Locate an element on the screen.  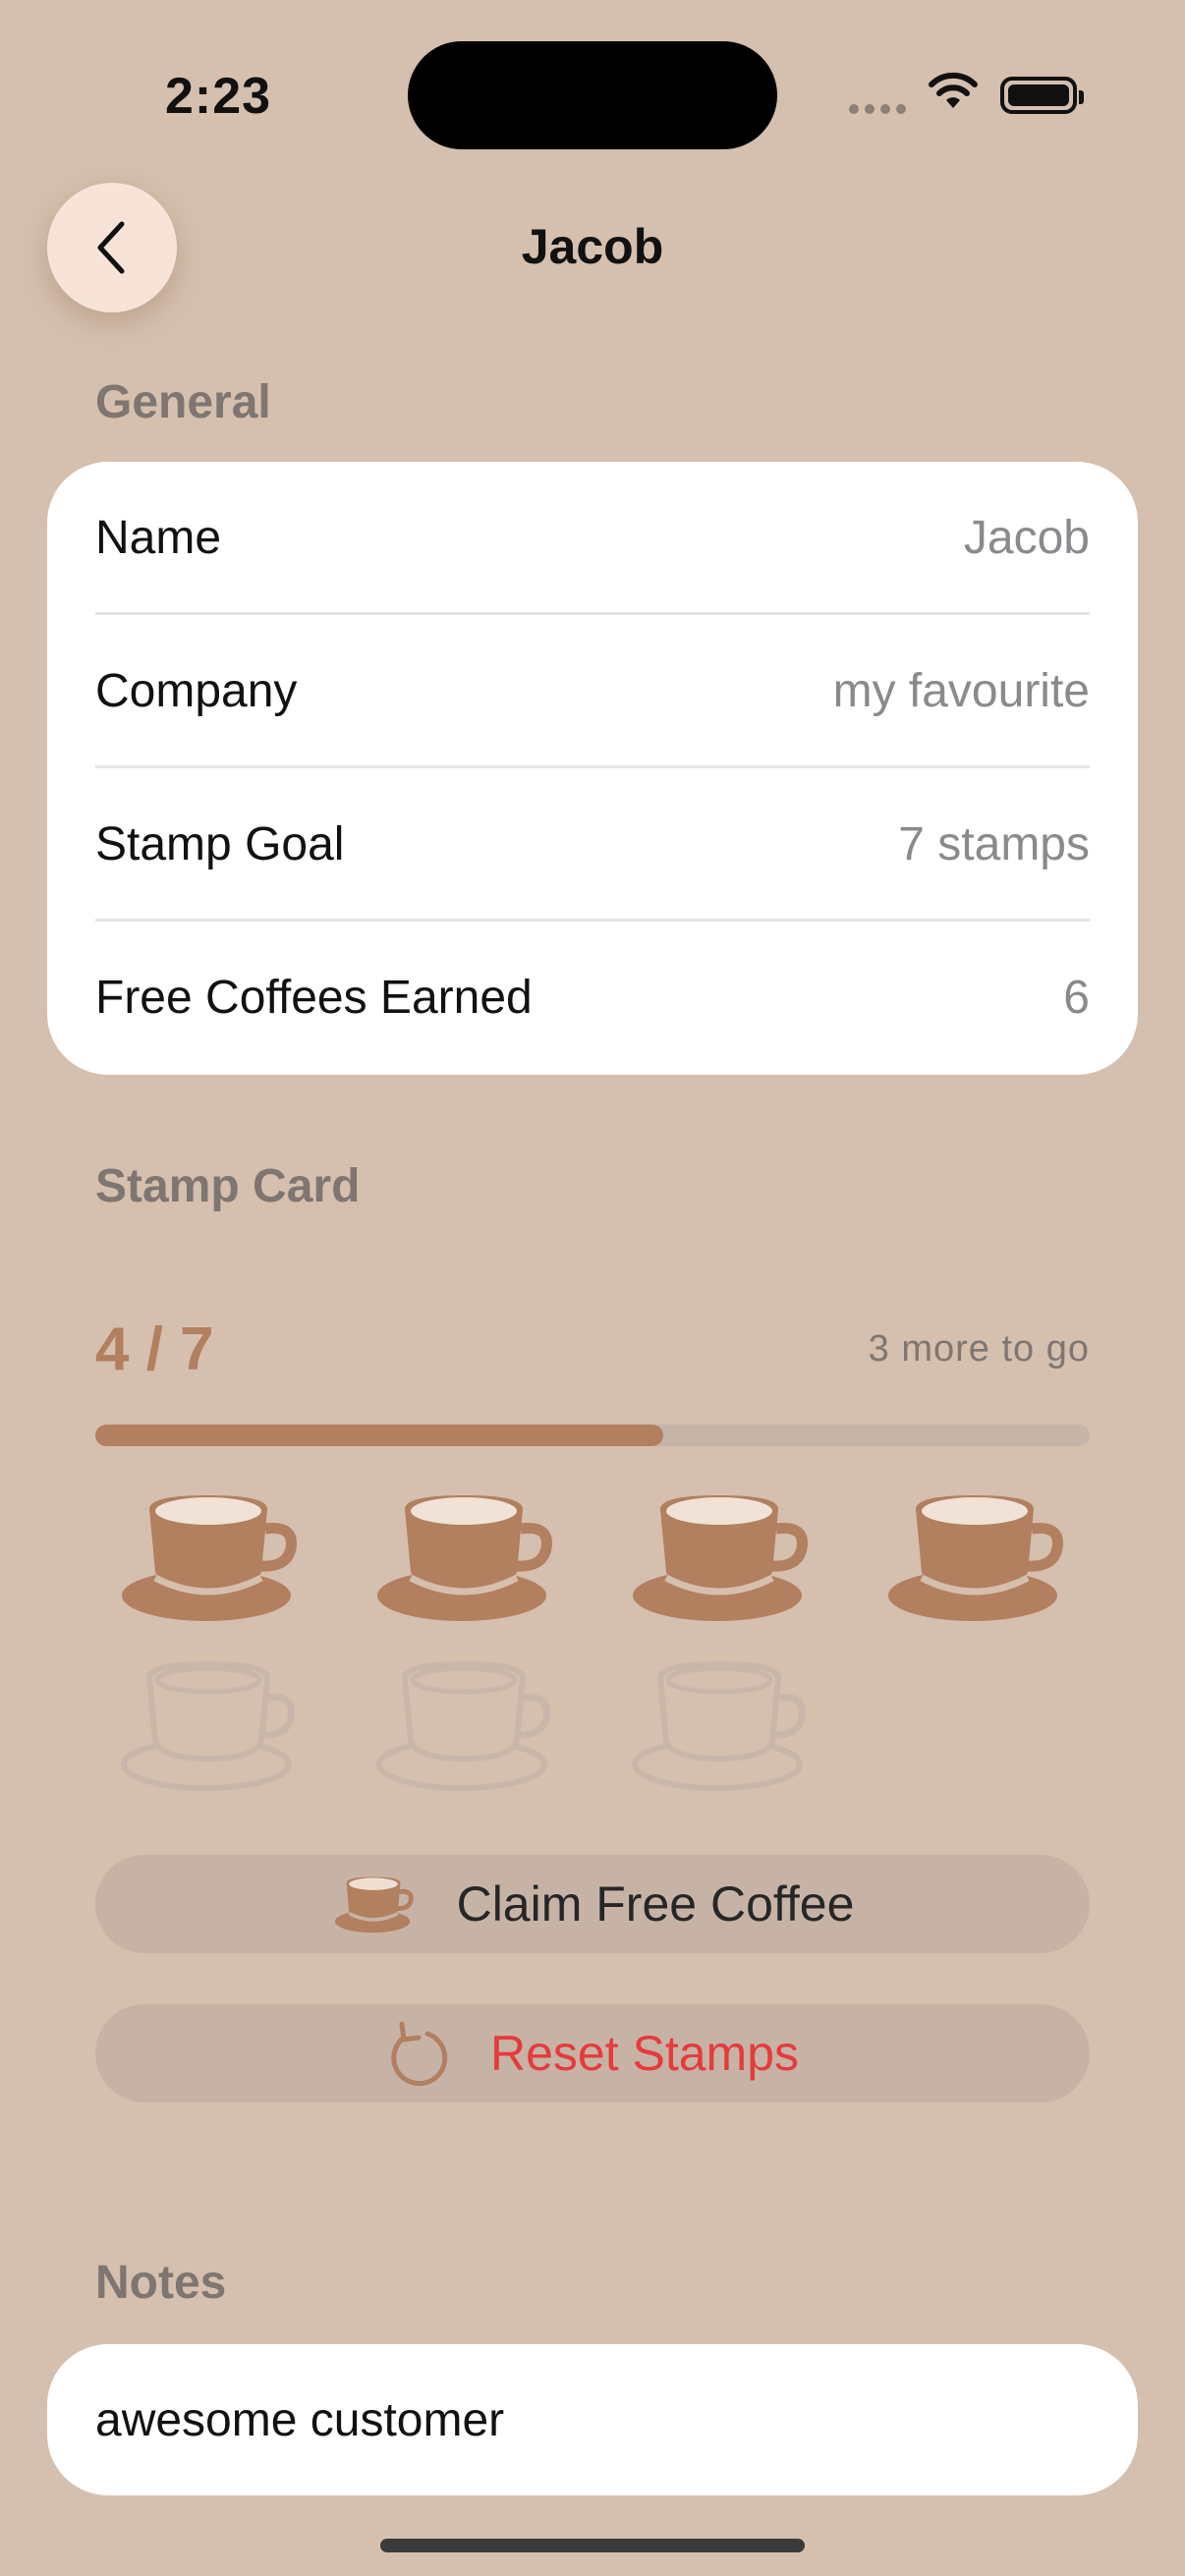
status-time: 2:23 is located at coordinates (219, 96).